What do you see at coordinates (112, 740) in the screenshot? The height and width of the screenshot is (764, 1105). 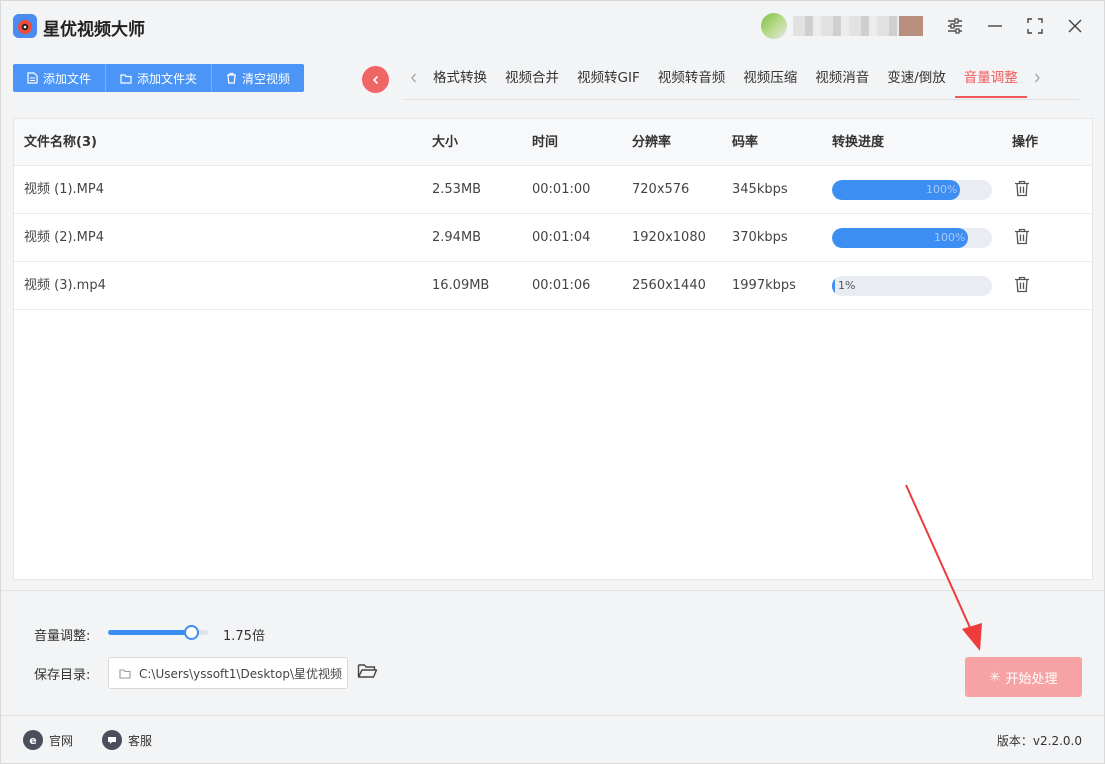 I see `chat-bubble-icon` at bounding box center [112, 740].